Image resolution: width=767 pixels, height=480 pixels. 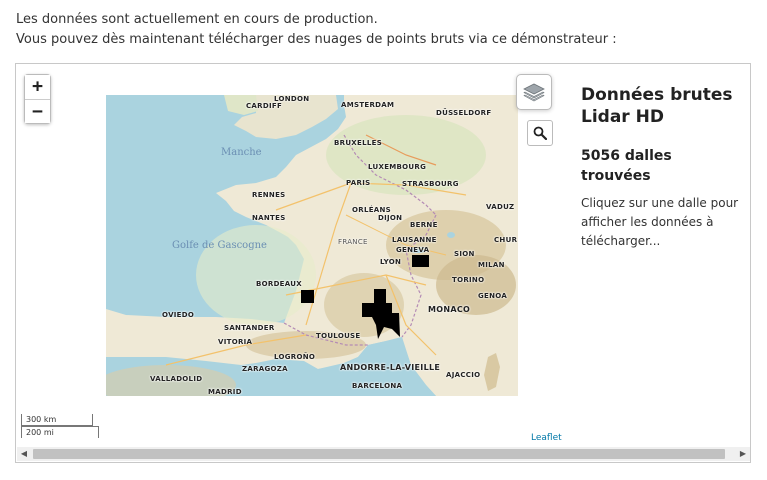 What do you see at coordinates (60, 432) in the screenshot?
I see `scale-mi: 200 mi` at bounding box center [60, 432].